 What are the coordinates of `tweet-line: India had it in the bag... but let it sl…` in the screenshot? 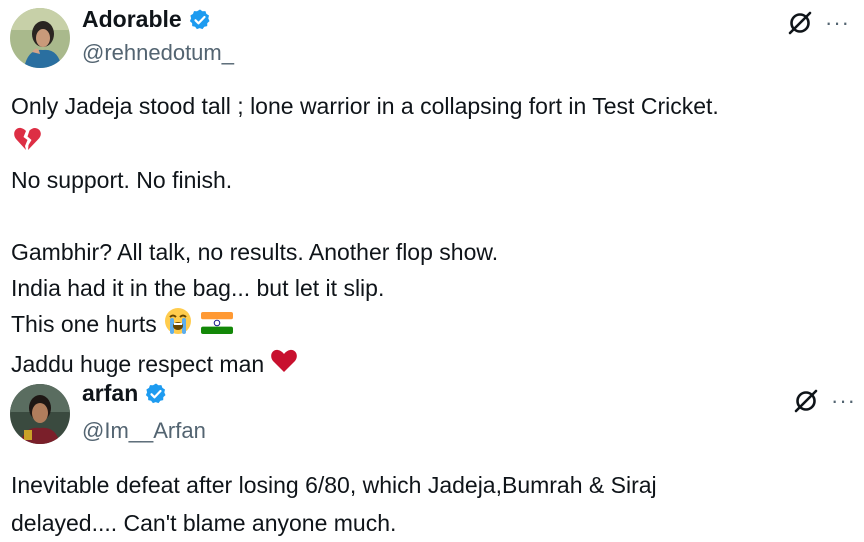 It's located at (198, 287).